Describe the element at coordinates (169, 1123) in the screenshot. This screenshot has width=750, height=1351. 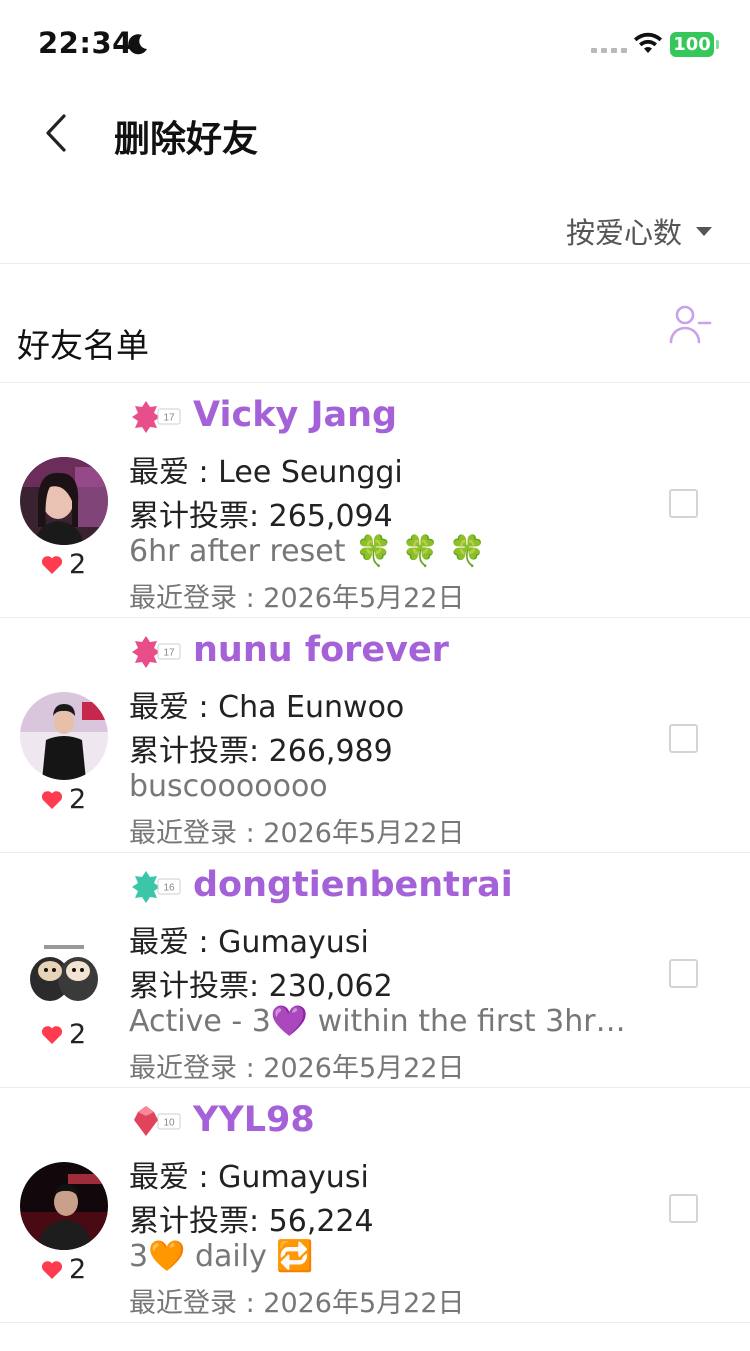
I see `badge-level: 10` at that location.